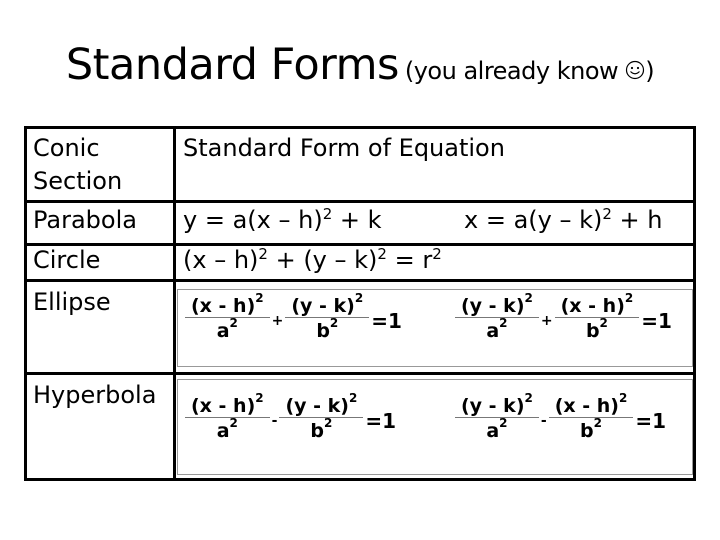 Image resolution: width=720 pixels, height=540 pixels. I want to click on circle-equation: (x – h)2 + (y – k)2 = r2, so click(312, 259).